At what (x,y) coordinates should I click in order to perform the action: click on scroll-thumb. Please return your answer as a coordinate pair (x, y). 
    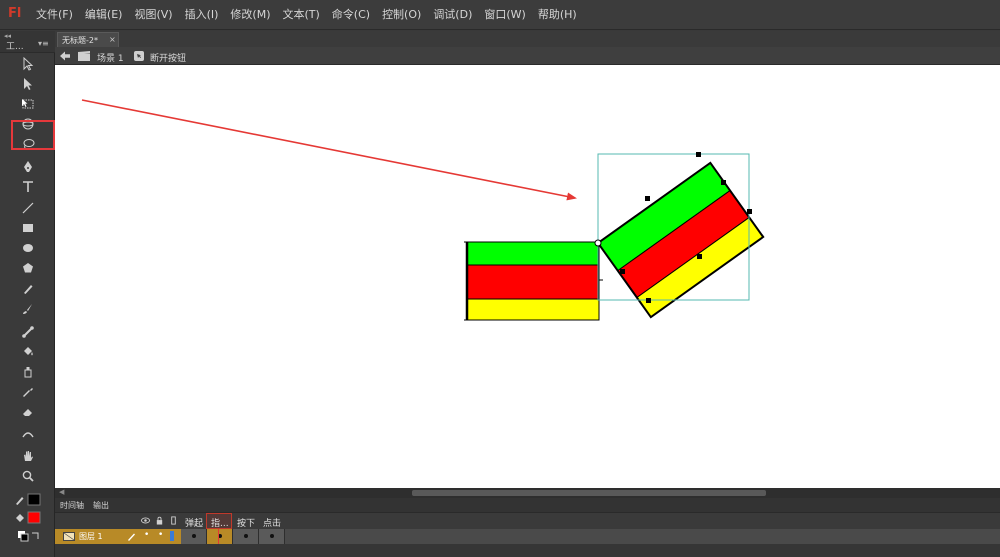
    Looking at the image, I should click on (589, 493).